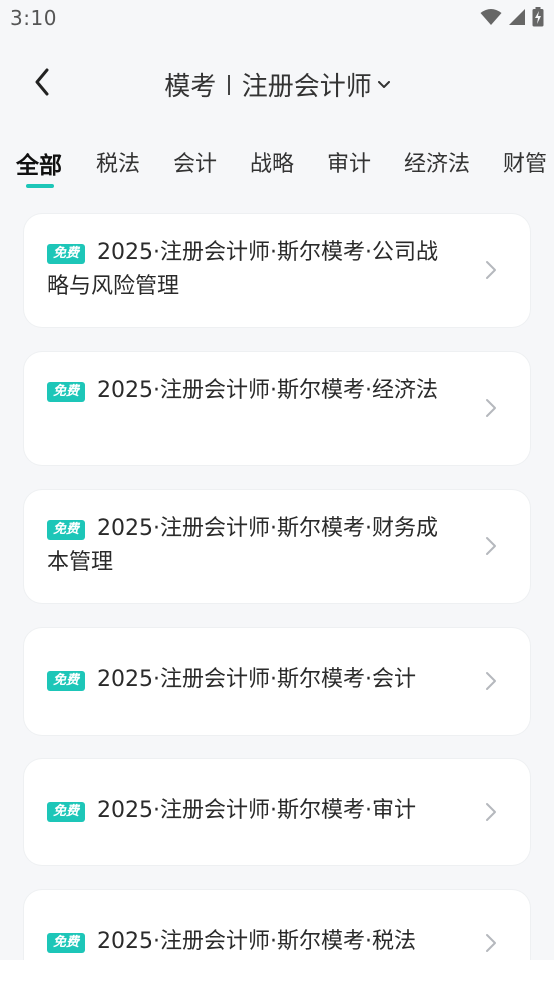 The height and width of the screenshot is (984, 554). I want to click on status-icons, so click(512, 17).